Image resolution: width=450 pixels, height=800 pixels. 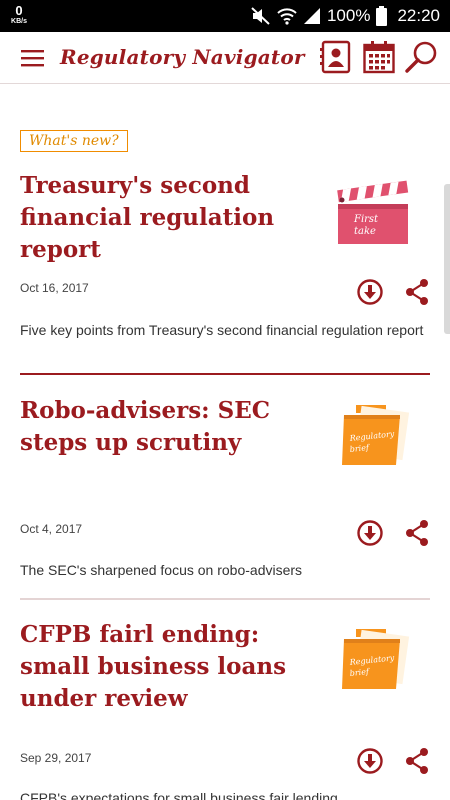 What do you see at coordinates (225, 16) in the screenshot?
I see `status-bar: 0 KB/s 100% 22:20` at bounding box center [225, 16].